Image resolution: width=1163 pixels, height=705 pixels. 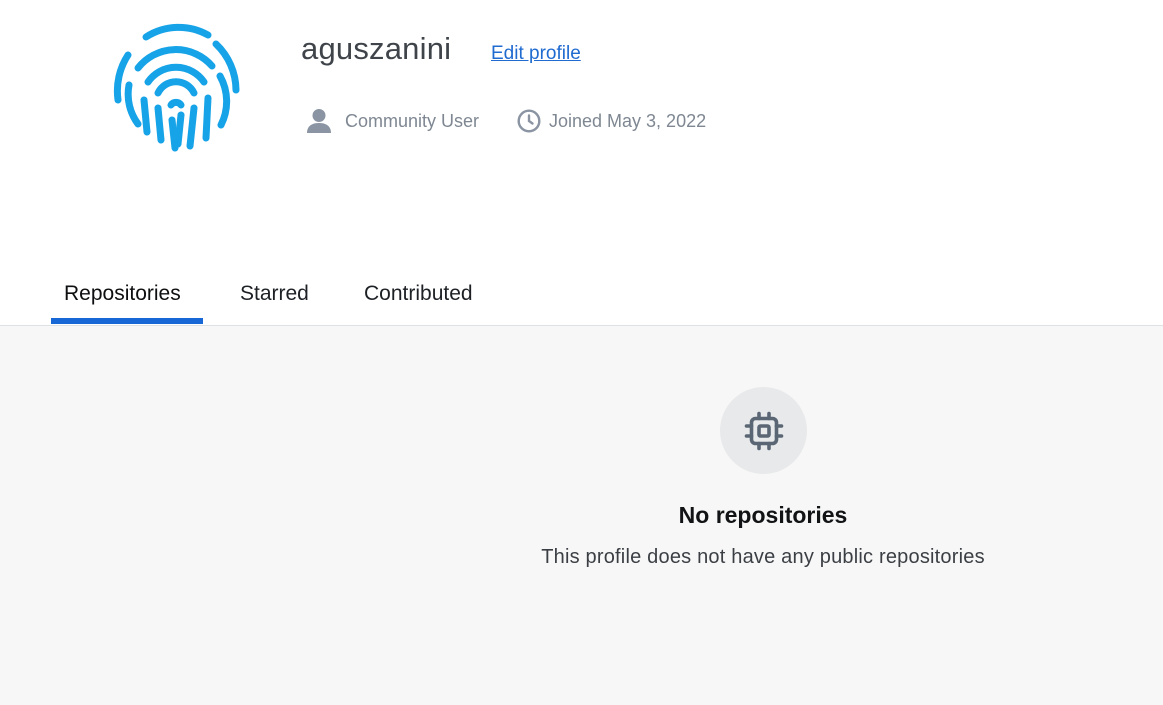 What do you see at coordinates (536, 54) in the screenshot?
I see `edit-profile-link: Edit profile` at bounding box center [536, 54].